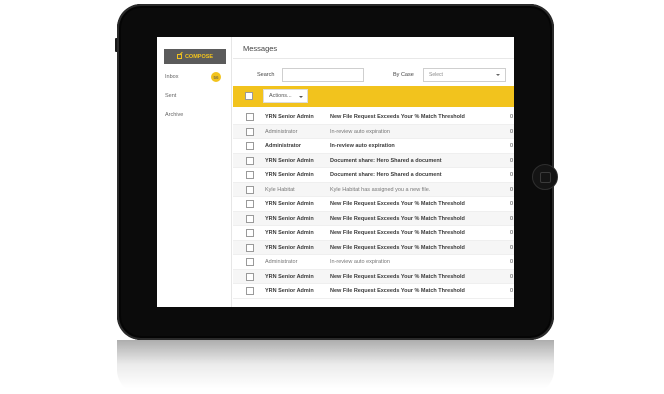  What do you see at coordinates (194, 172) in the screenshot?
I see `sidebar: COMPOSE Inbox 56 Sent Archive` at bounding box center [194, 172].